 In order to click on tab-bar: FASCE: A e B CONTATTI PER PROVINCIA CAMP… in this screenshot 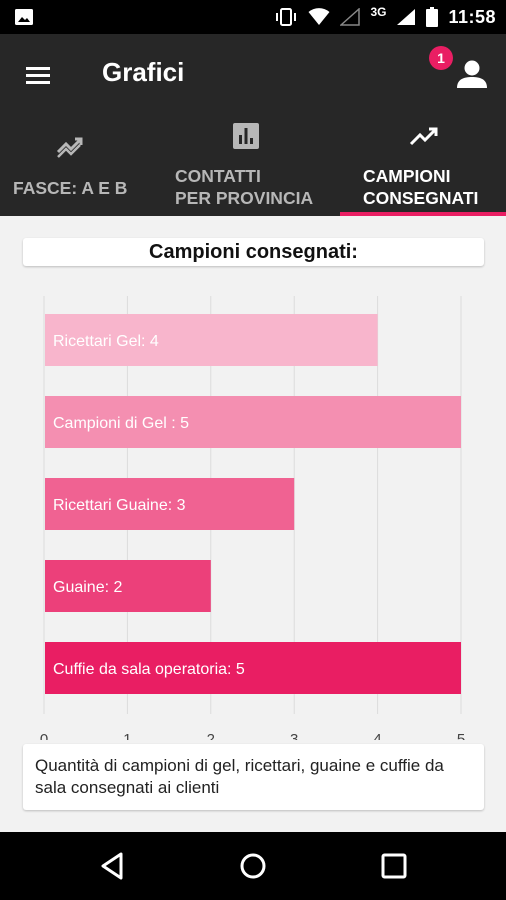, I will do `click(253, 164)`.